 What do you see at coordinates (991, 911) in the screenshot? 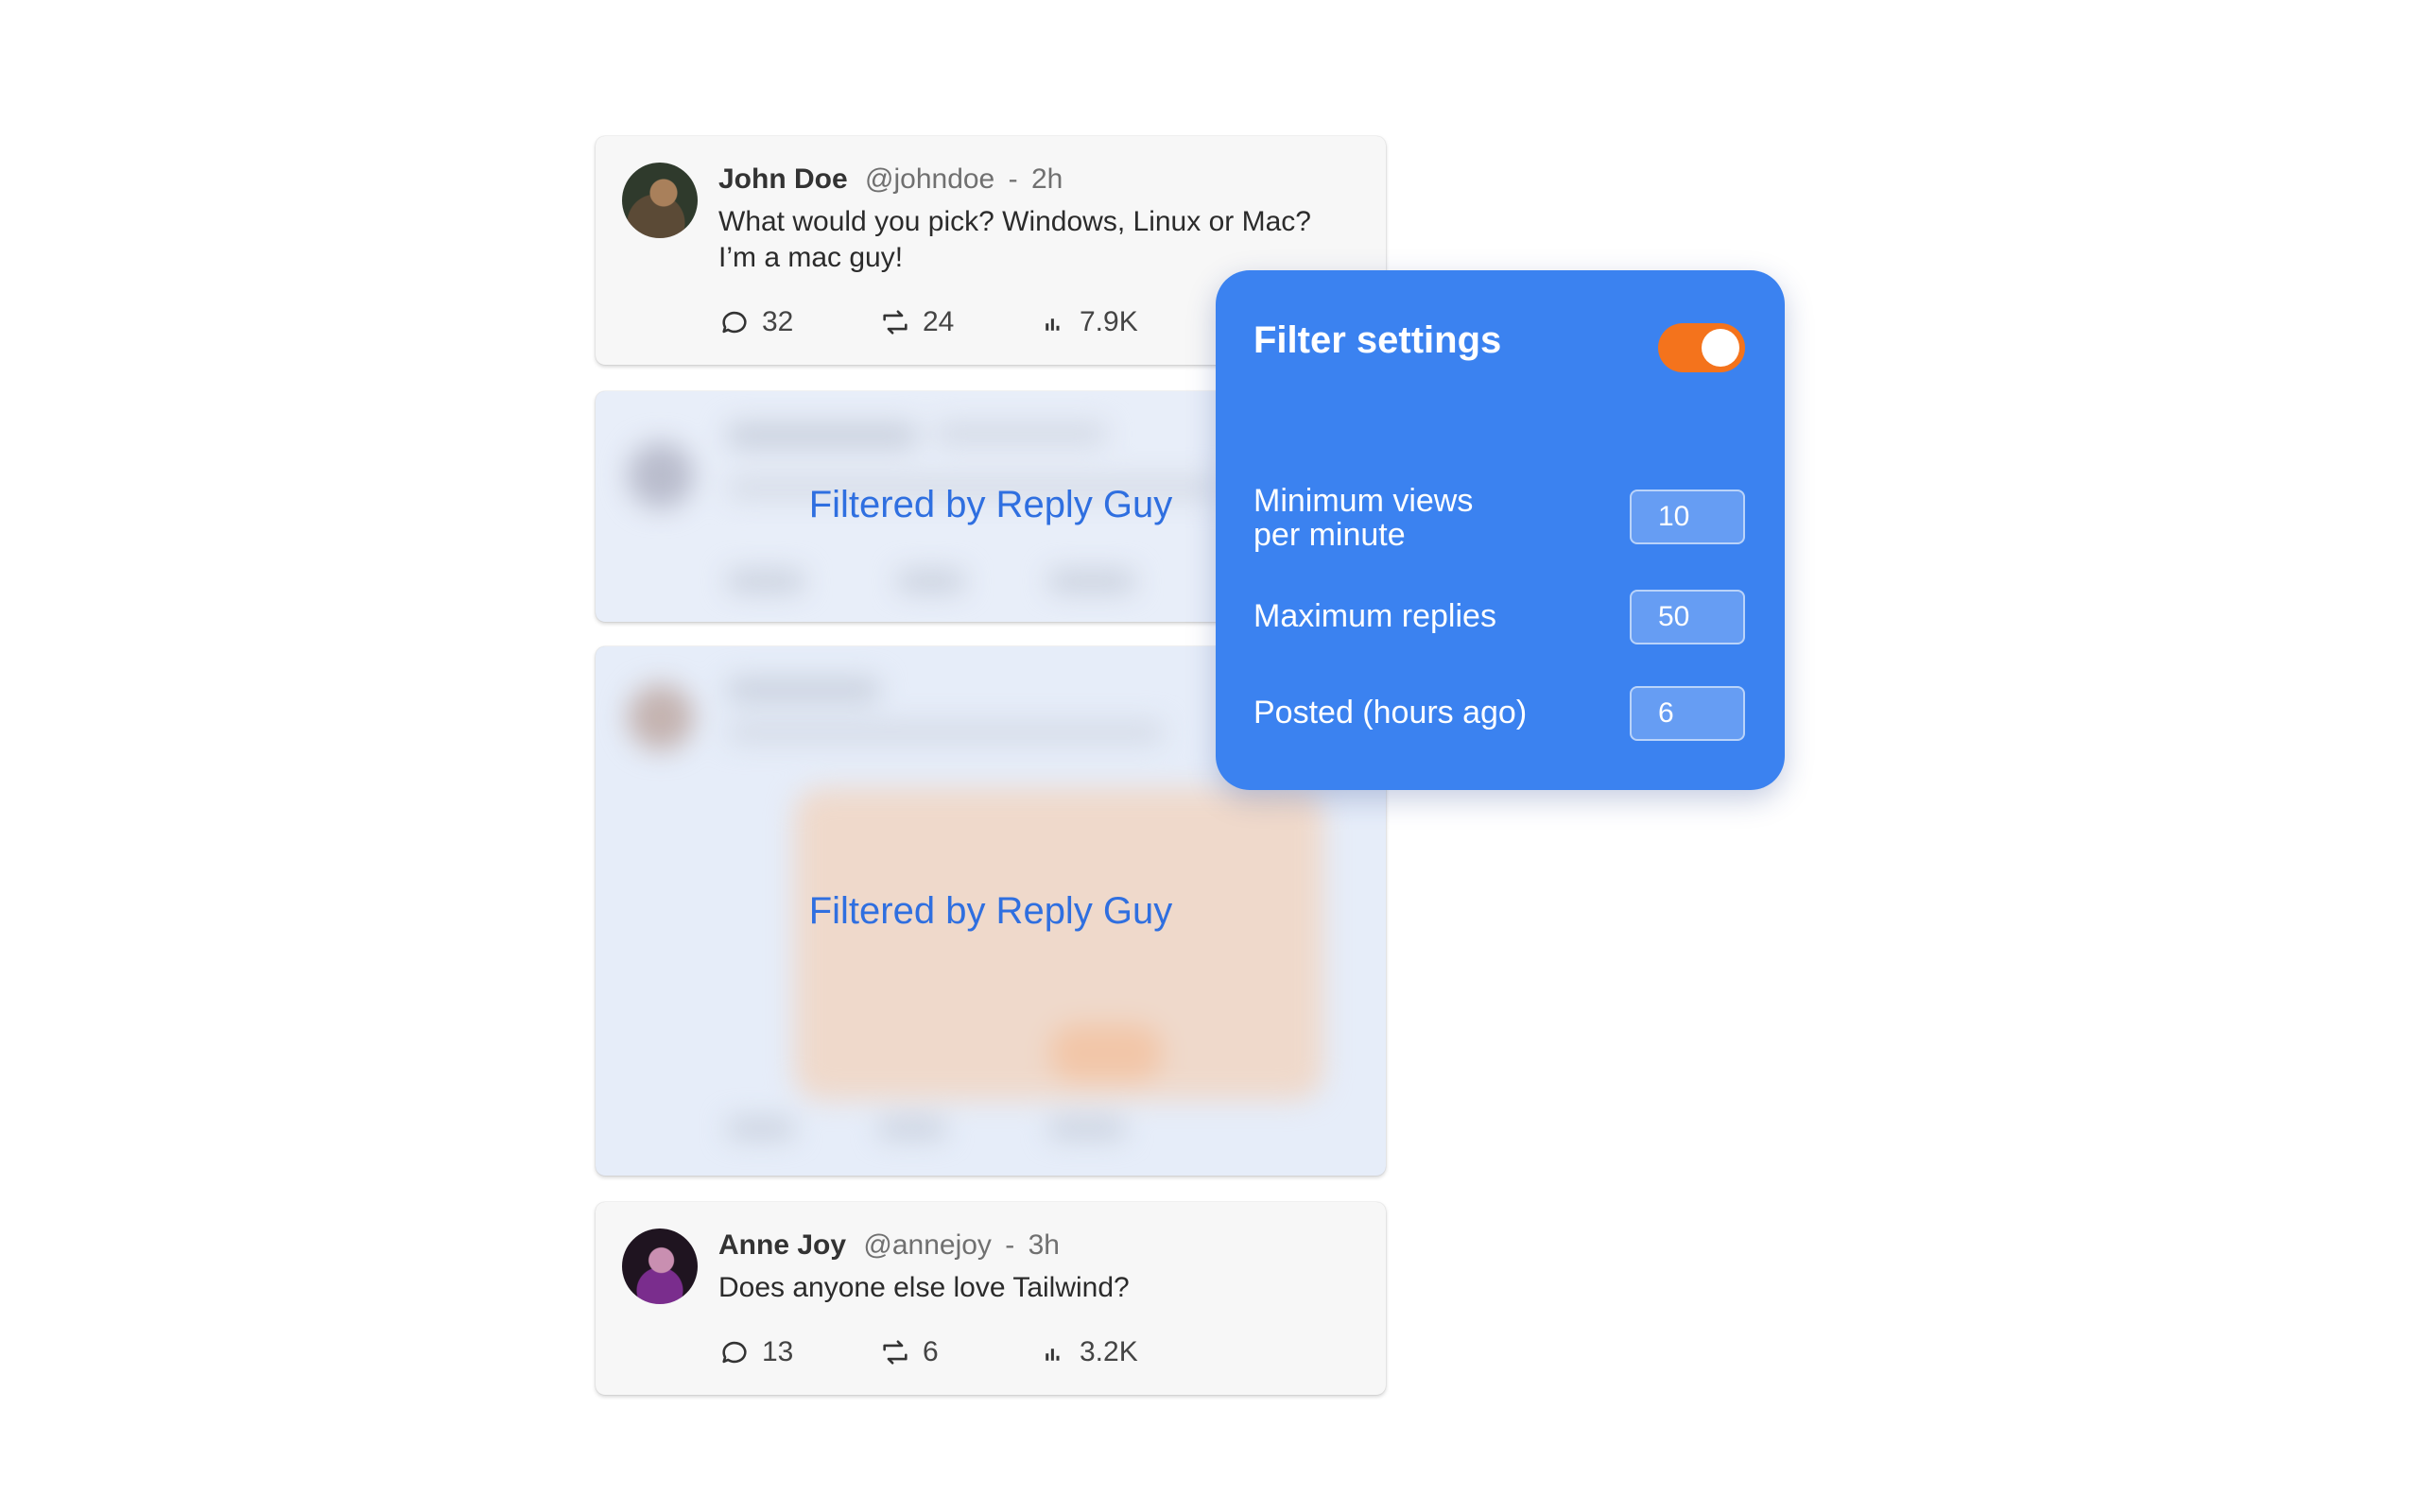
I see `filtered-label: Filtered by Reply Guy` at bounding box center [991, 911].